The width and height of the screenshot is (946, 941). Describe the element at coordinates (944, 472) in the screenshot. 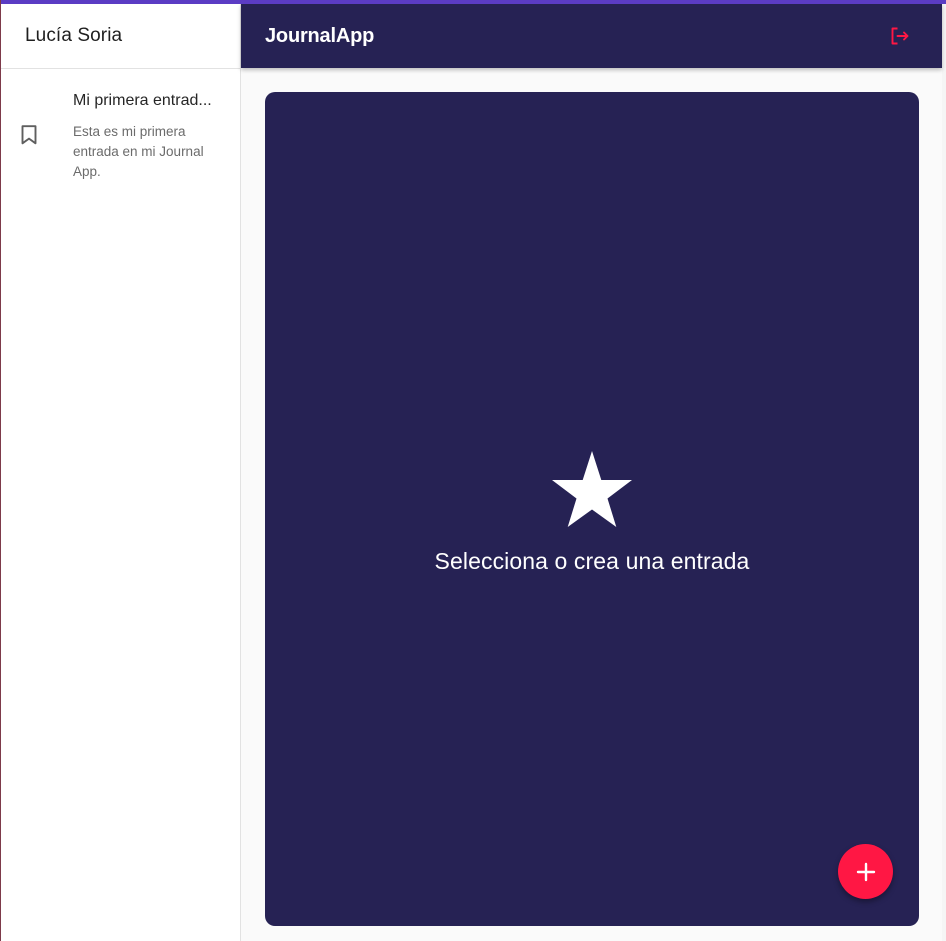

I see `right-gutter` at that location.